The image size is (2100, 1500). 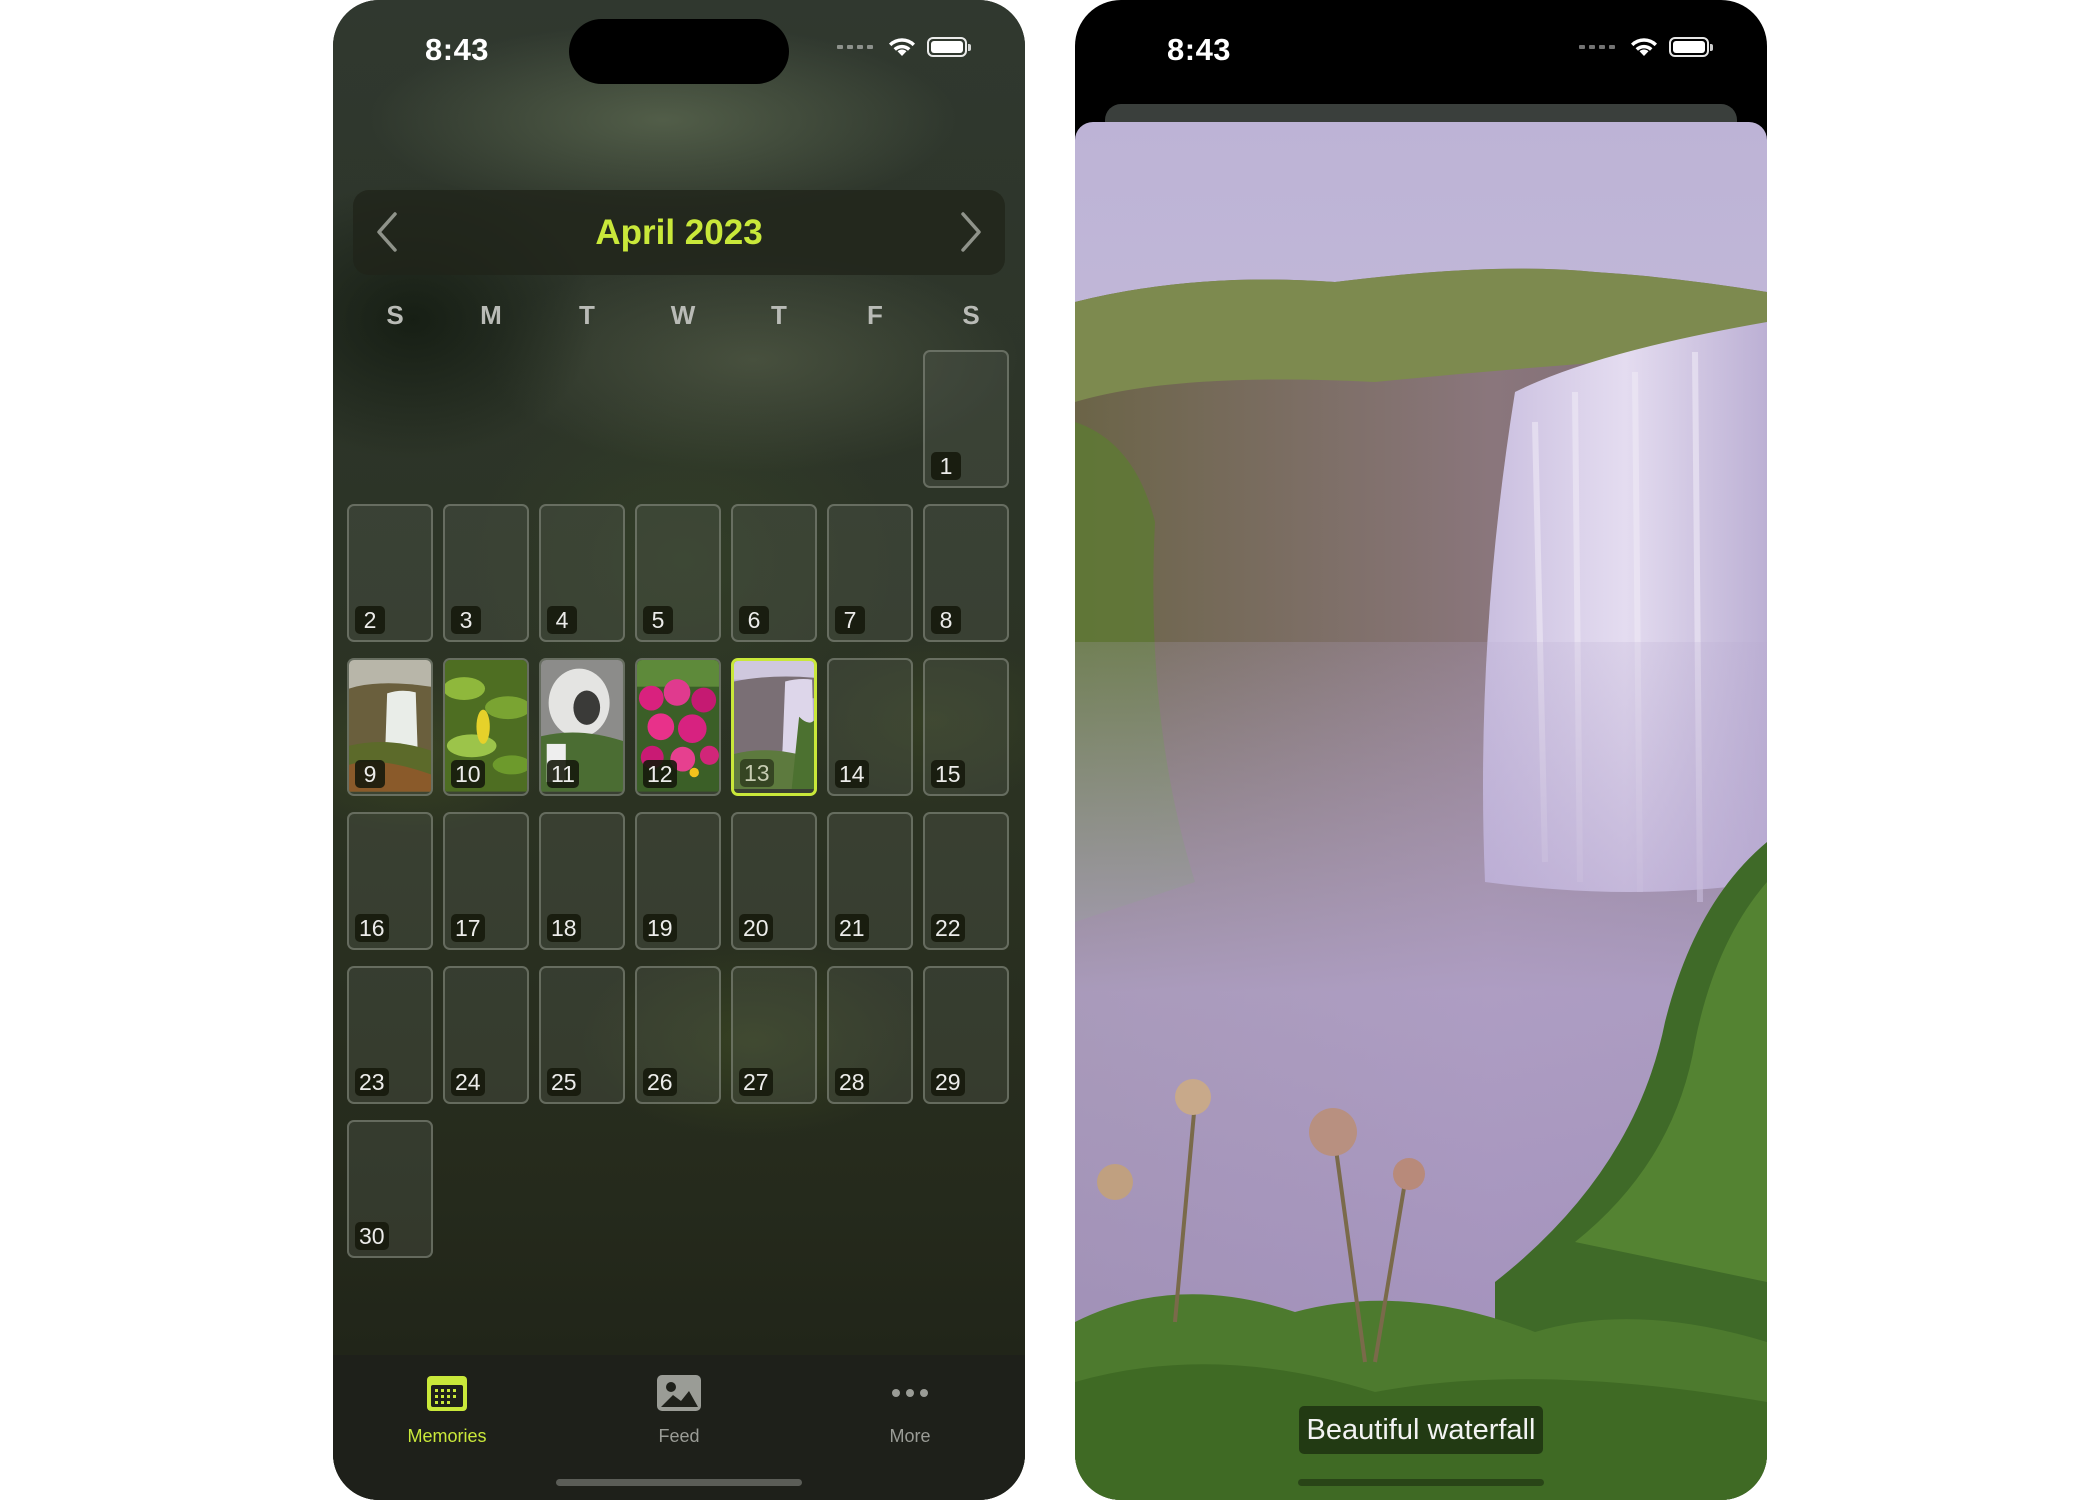 I want to click on month-header: April 2023, so click(x=679, y=232).